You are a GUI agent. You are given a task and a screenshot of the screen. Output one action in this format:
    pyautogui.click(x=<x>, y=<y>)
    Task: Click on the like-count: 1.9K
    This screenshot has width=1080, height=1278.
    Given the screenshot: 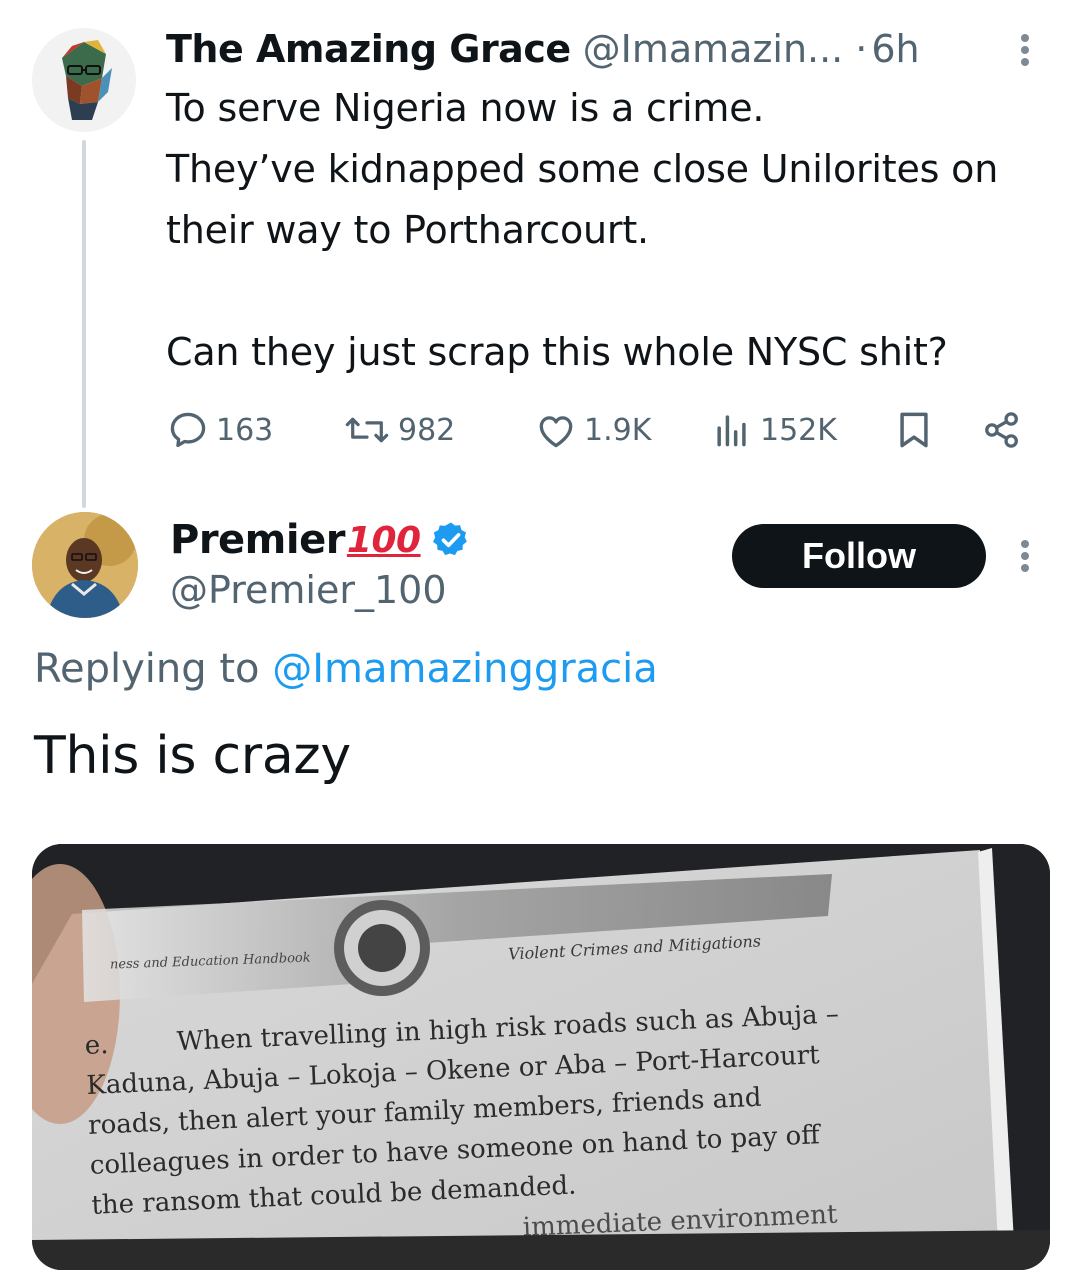 What is the action you would take?
    pyautogui.click(x=618, y=430)
    